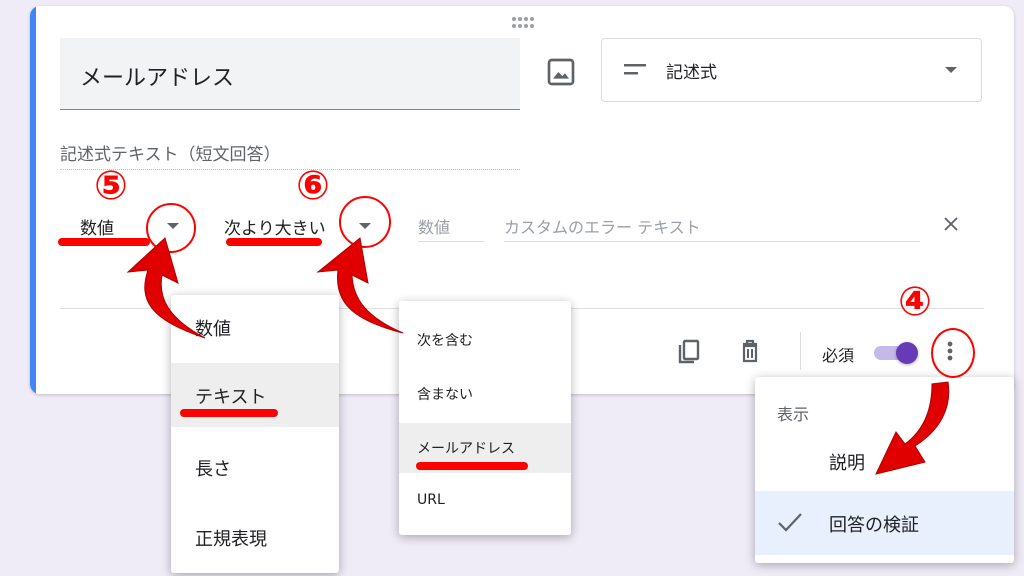 The image size is (1024, 576). What do you see at coordinates (255, 467) in the screenshot?
I see `menu-item-length: 長さ` at bounding box center [255, 467].